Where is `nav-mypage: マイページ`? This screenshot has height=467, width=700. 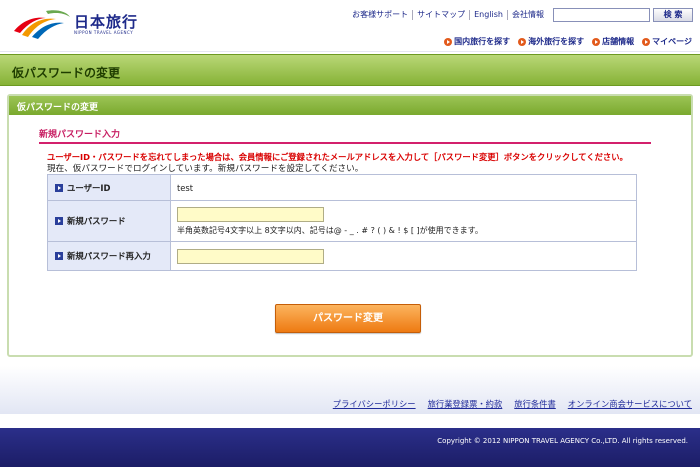 nav-mypage: マイページ is located at coordinates (667, 41).